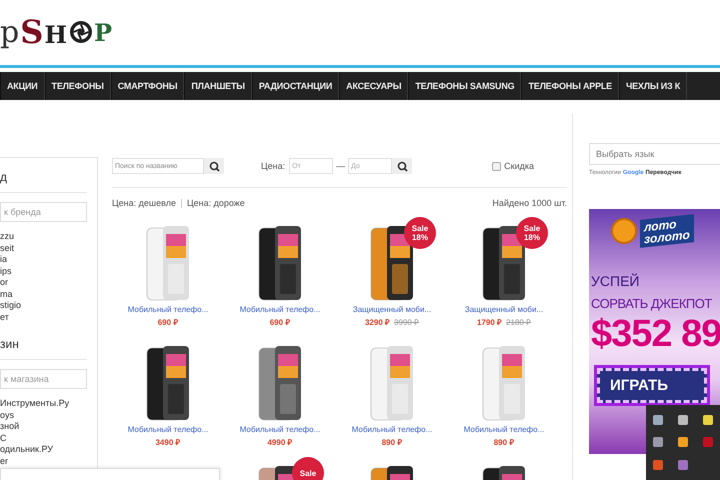 The width and height of the screenshot is (720, 480). Describe the element at coordinates (43, 404) in the screenshot. I see `store-link: Инструменты.Ру` at that location.